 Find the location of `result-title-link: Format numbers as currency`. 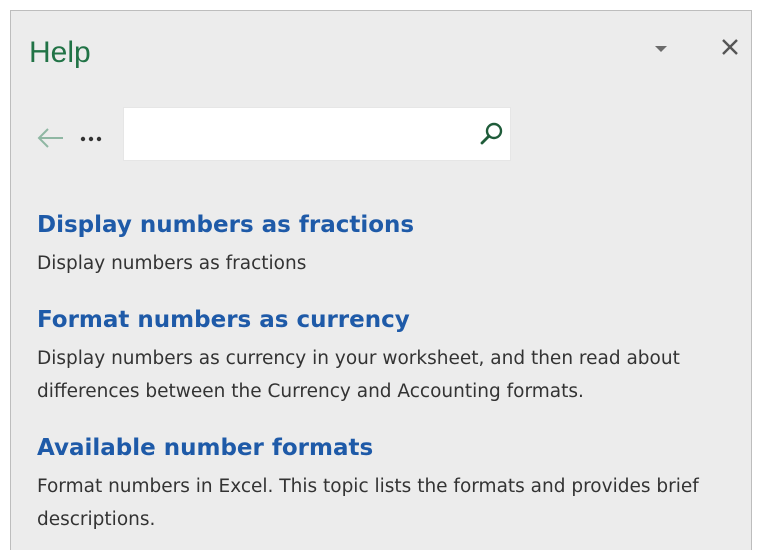

result-title-link: Format numbers as currency is located at coordinates (392, 320).